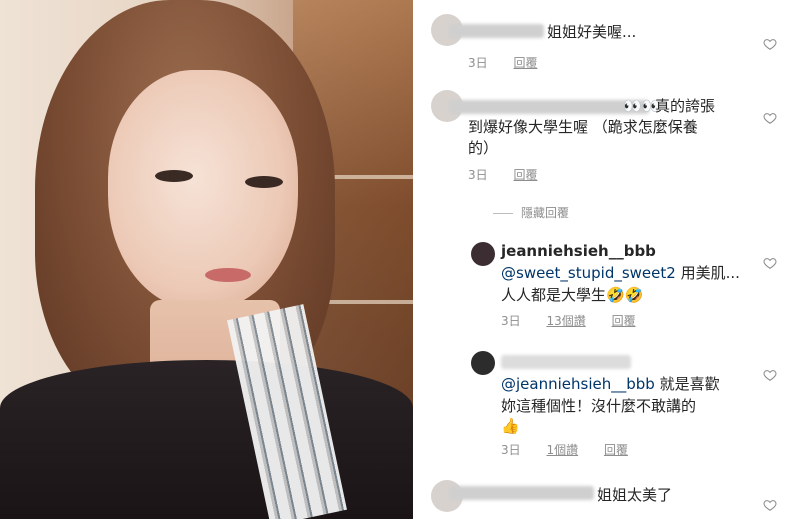  I want to click on mention-link: @jeanniehsieh__bbb, so click(578, 384).